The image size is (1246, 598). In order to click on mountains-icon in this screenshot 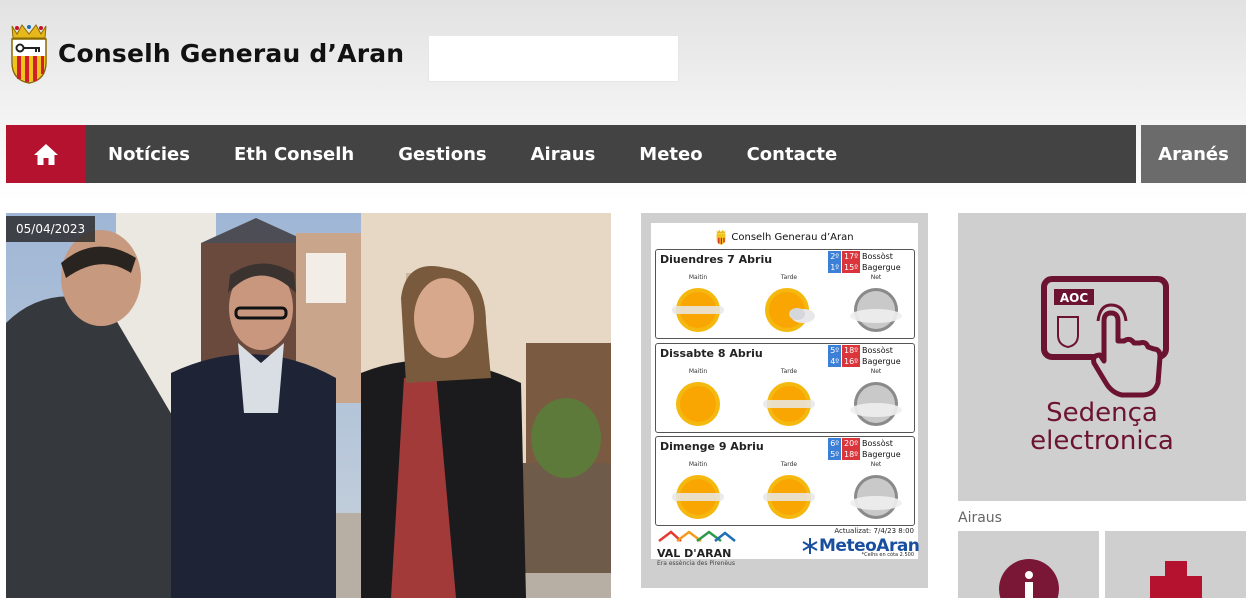, I will do `click(697, 536)`.